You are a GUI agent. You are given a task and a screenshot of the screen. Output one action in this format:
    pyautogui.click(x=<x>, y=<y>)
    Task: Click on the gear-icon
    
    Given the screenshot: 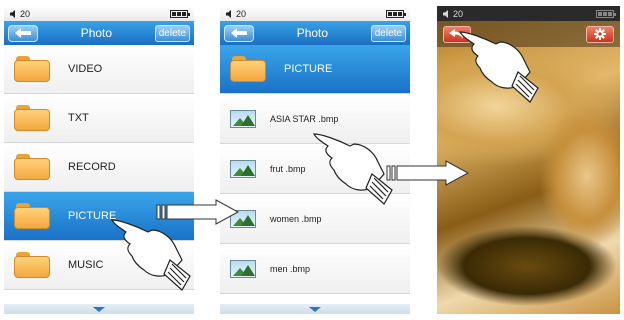 What is the action you would take?
    pyautogui.click(x=600, y=34)
    